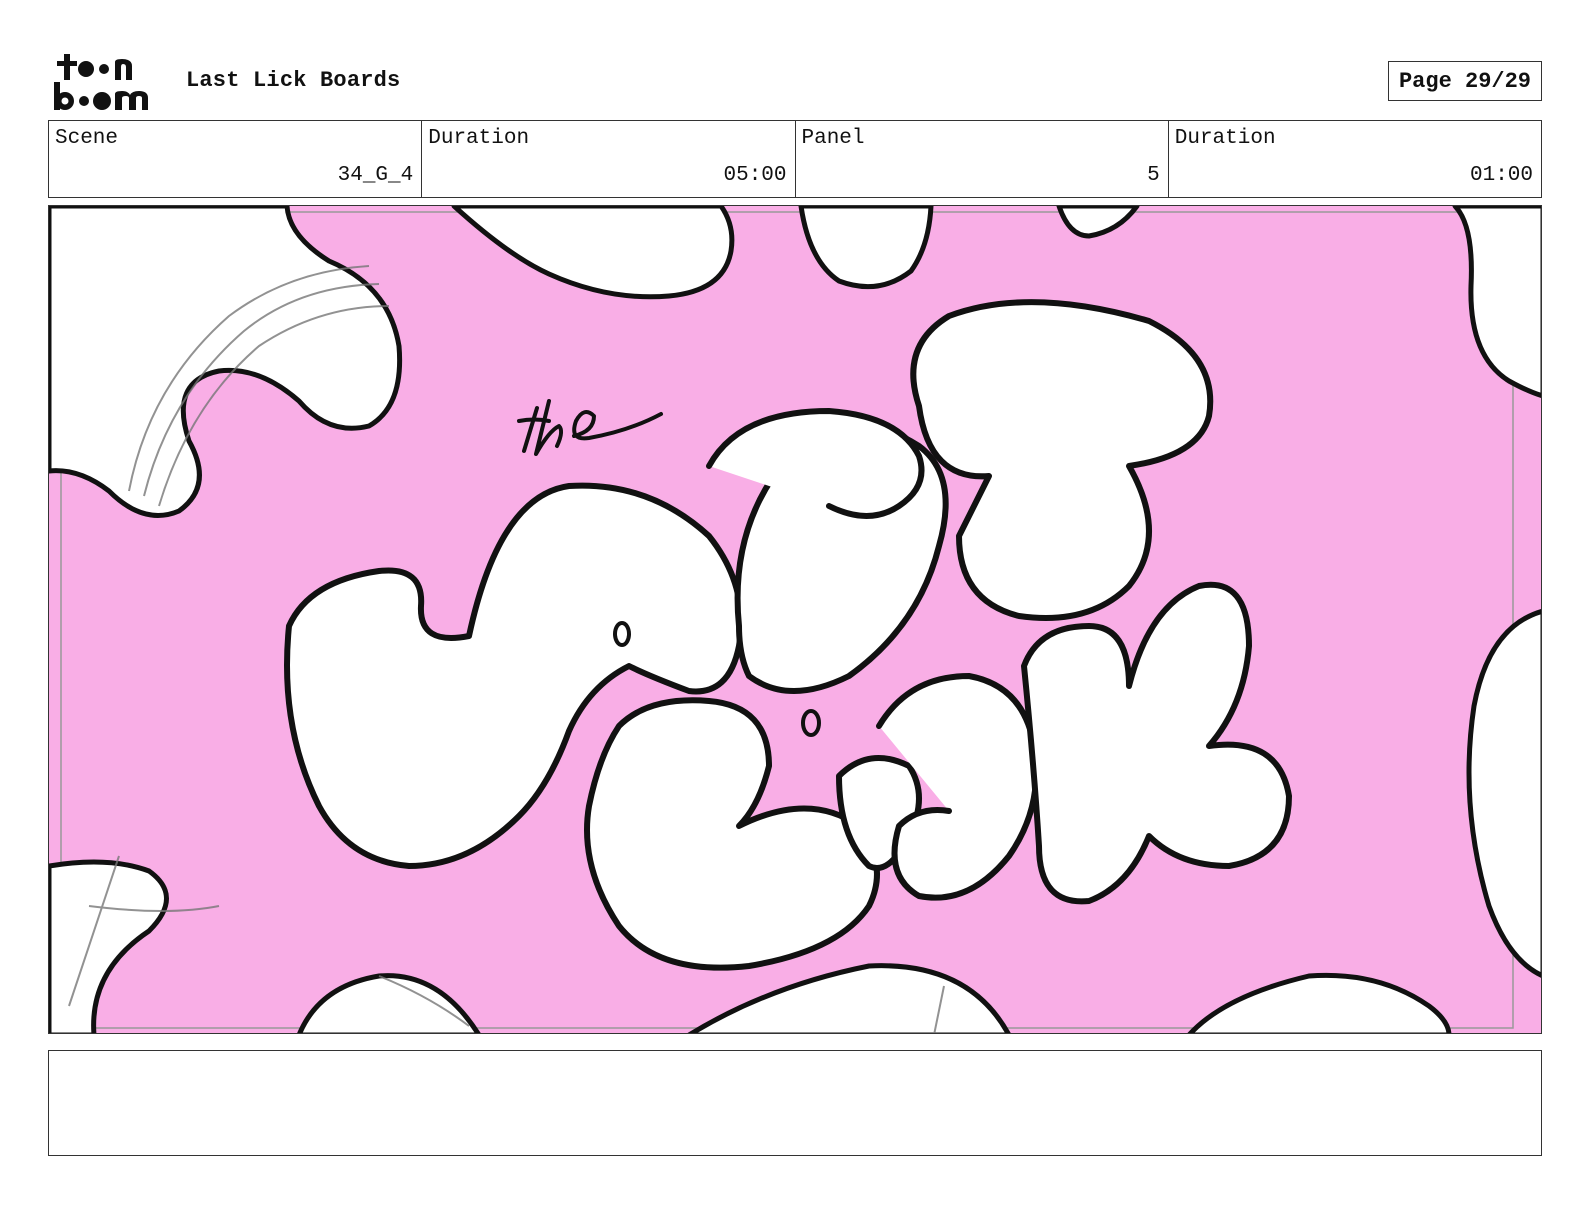  I want to click on scene-duration-label: Duration, so click(479, 138).